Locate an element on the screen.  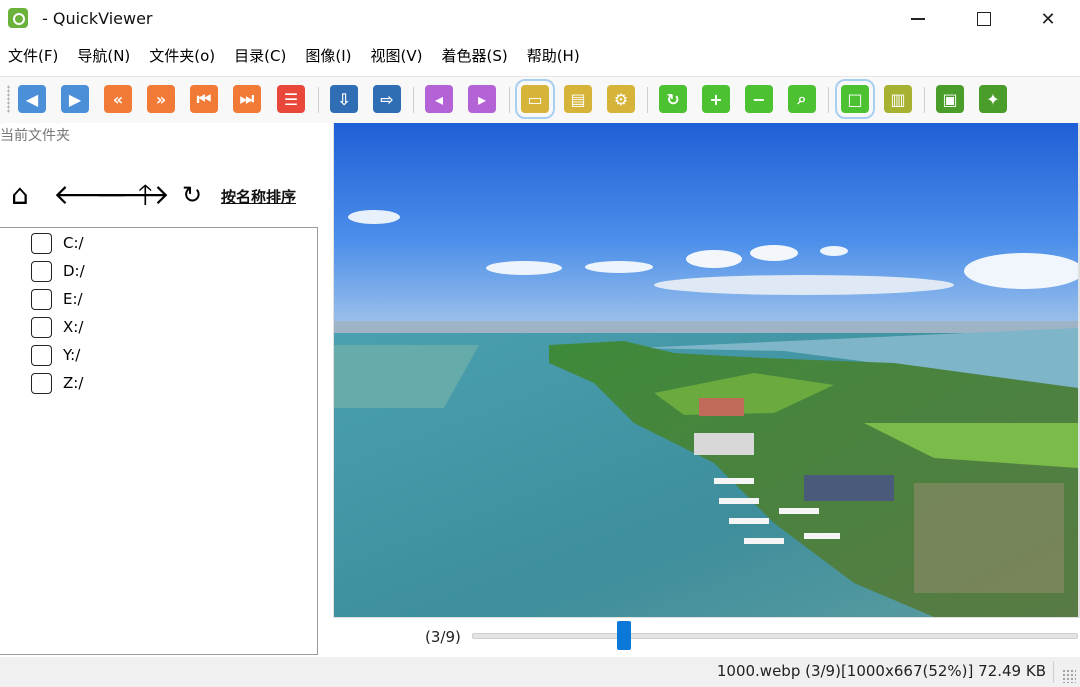
status-separator is located at coordinates (1053, 672).